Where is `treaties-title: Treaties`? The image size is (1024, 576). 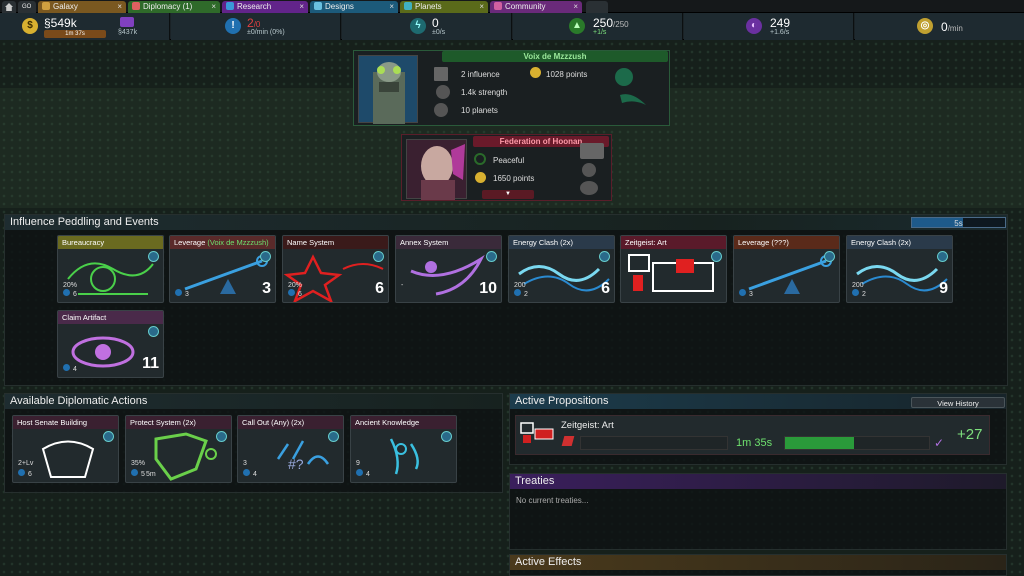 treaties-title: Treaties is located at coordinates (758, 481).